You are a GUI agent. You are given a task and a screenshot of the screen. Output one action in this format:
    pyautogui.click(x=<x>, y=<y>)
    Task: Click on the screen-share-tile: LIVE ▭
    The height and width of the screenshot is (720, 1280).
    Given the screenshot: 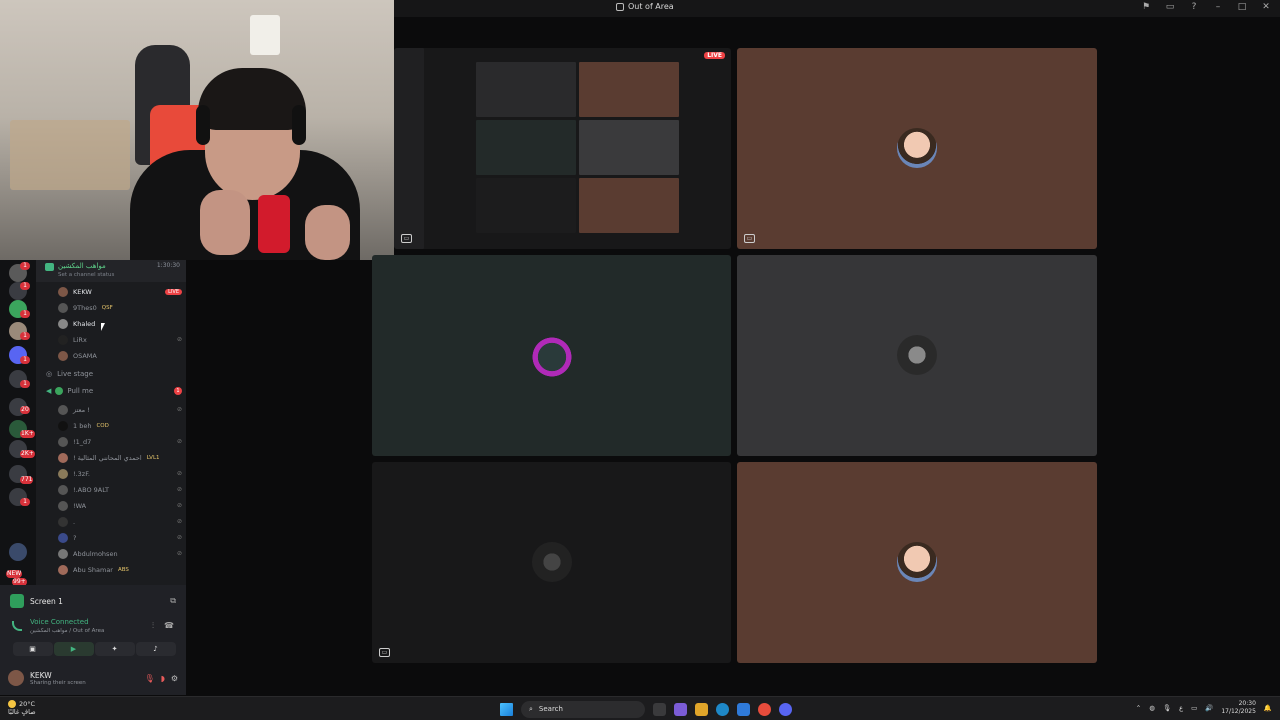 What is the action you would take?
    pyautogui.click(x=562, y=148)
    